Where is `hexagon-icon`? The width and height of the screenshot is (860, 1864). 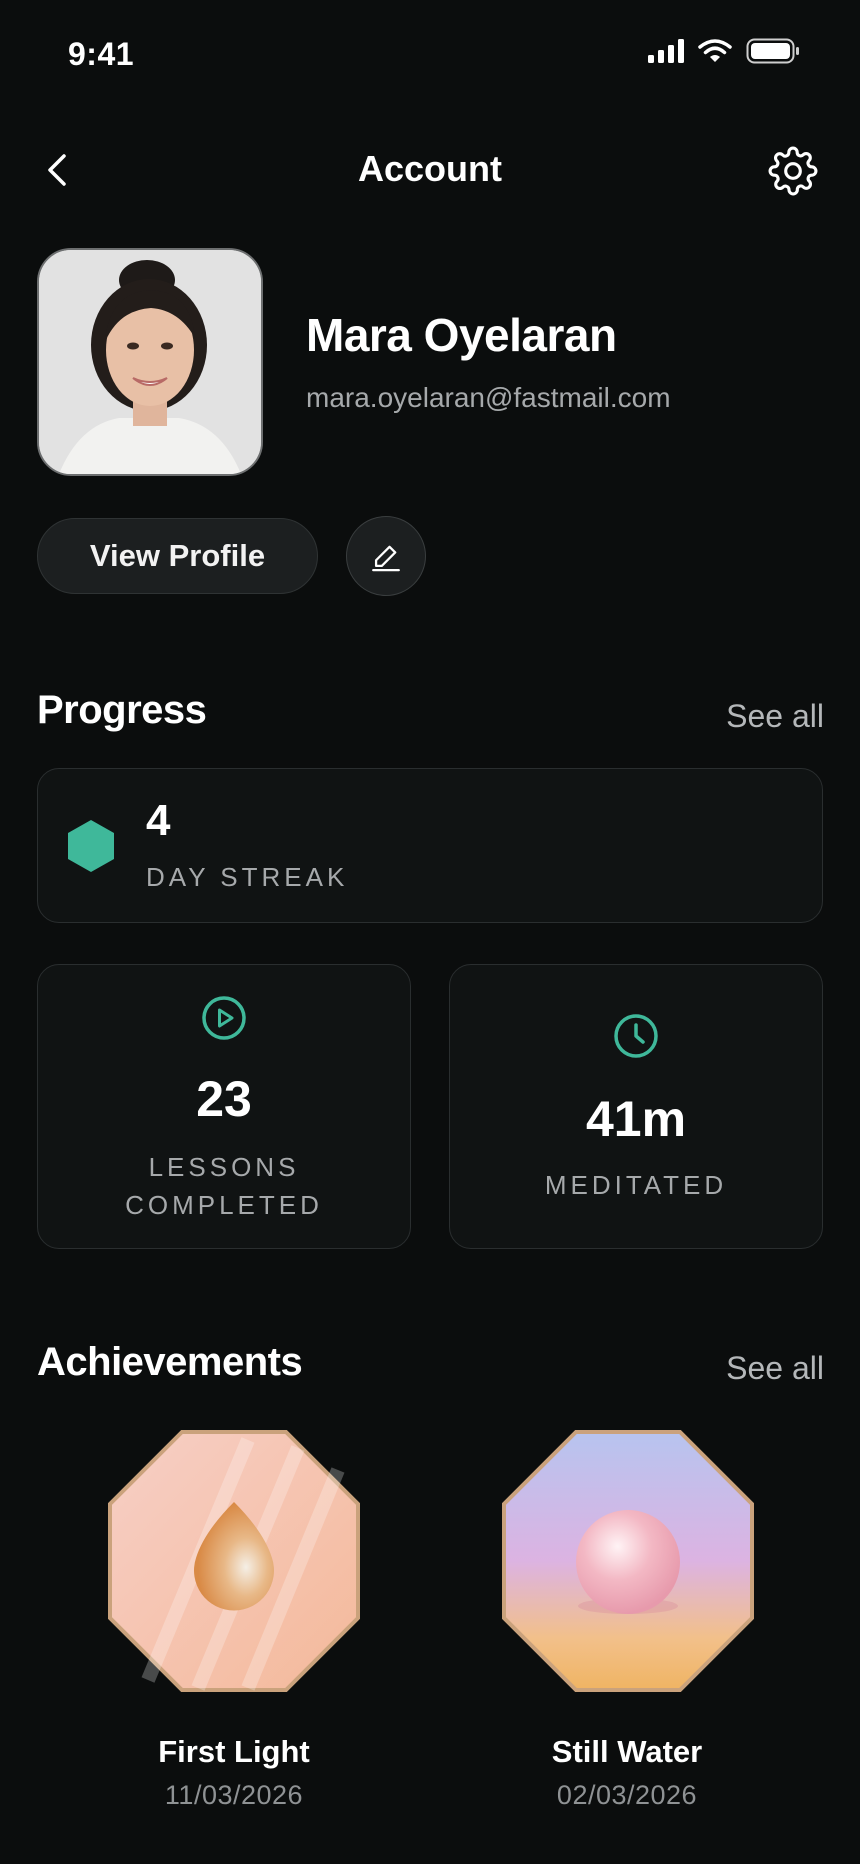
hexagon-icon is located at coordinates (91, 846).